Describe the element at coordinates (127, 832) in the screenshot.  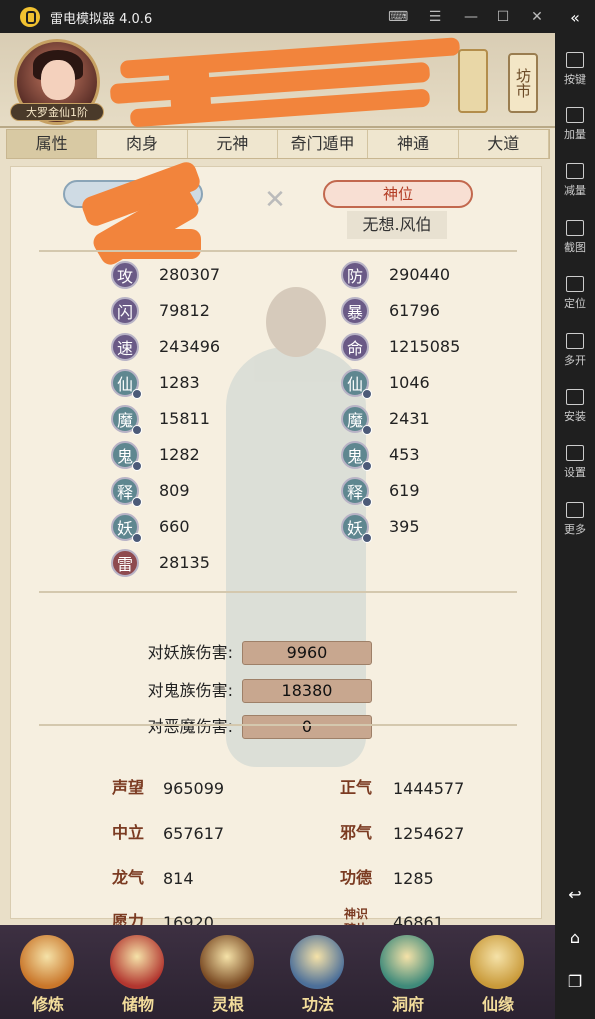
I see `reputation-icon: 中立` at that location.